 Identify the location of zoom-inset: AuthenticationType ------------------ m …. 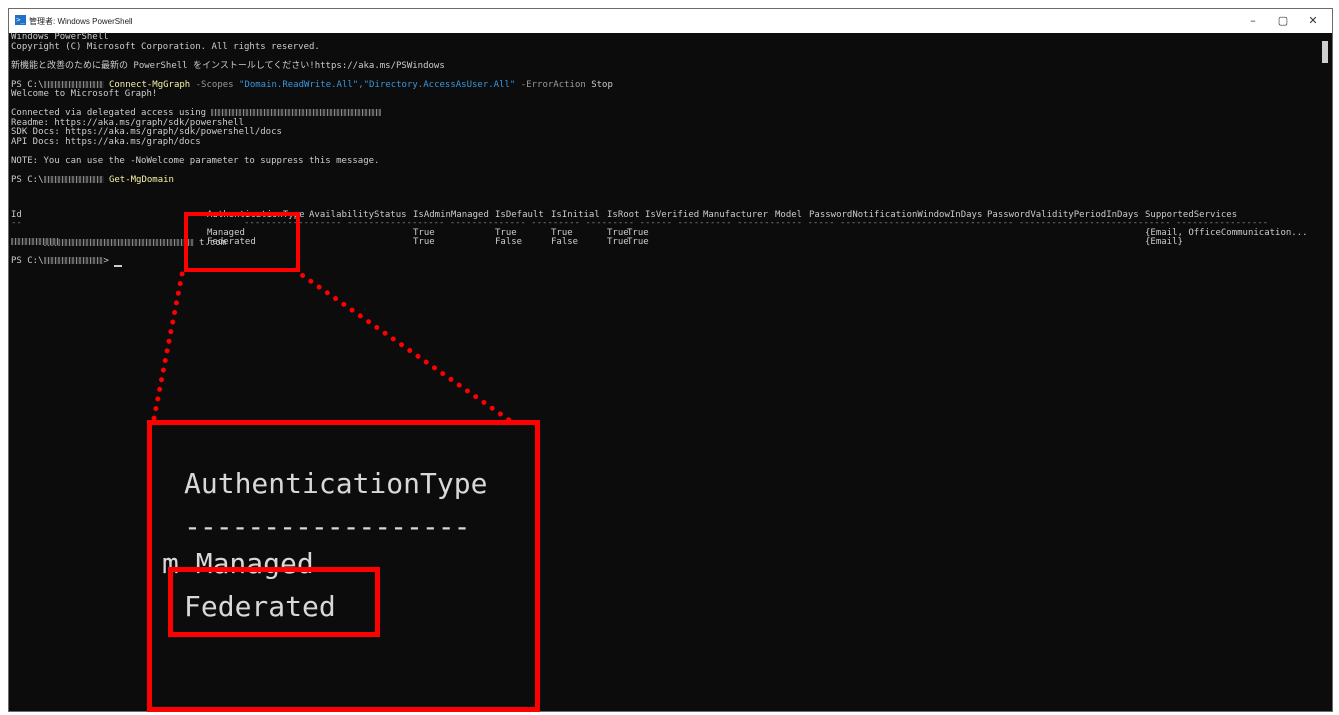
(343, 566).